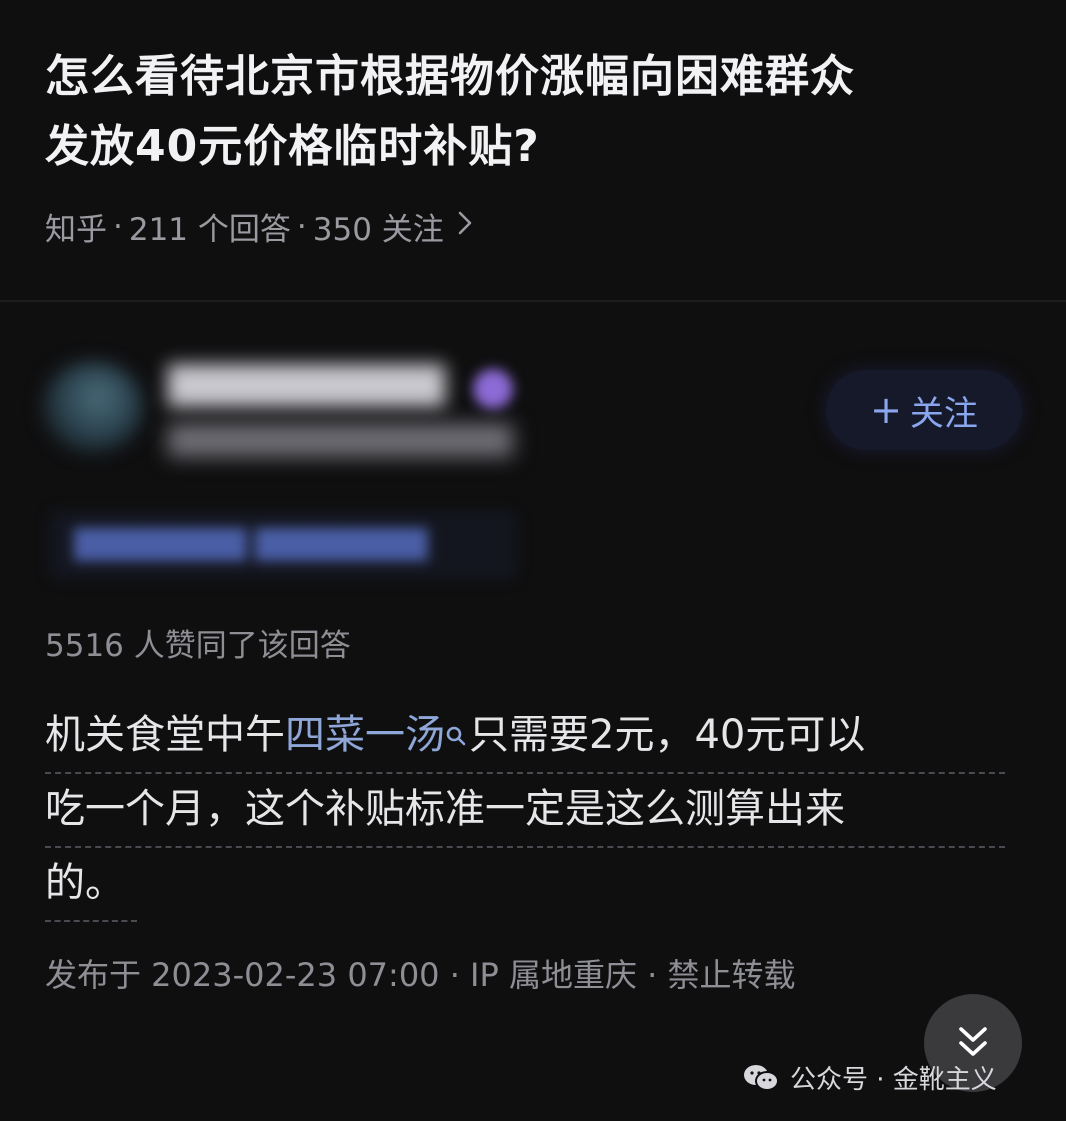 Image resolution: width=1066 pixels, height=1121 pixels. Describe the element at coordinates (540, 112) in the screenshot. I see `question-title: 怎么看待北京市根据物价涨幅向困难群众 发放40元价格临时补贴?` at that location.